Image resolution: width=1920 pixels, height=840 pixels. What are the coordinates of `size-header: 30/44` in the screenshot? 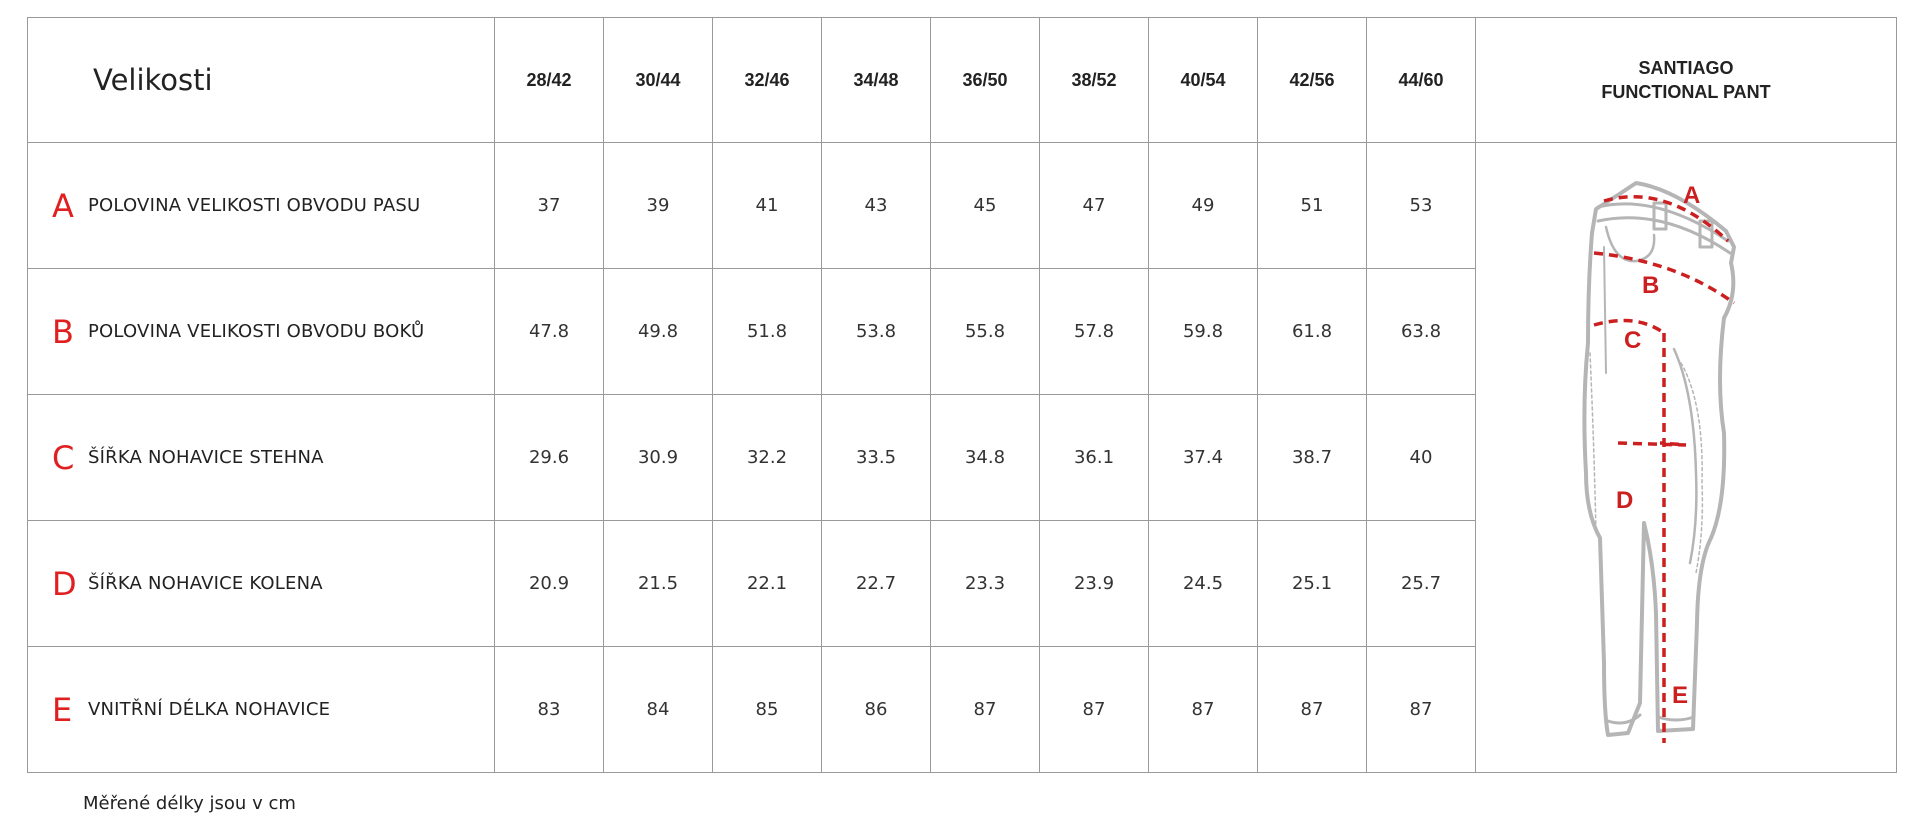 It's located at (658, 80).